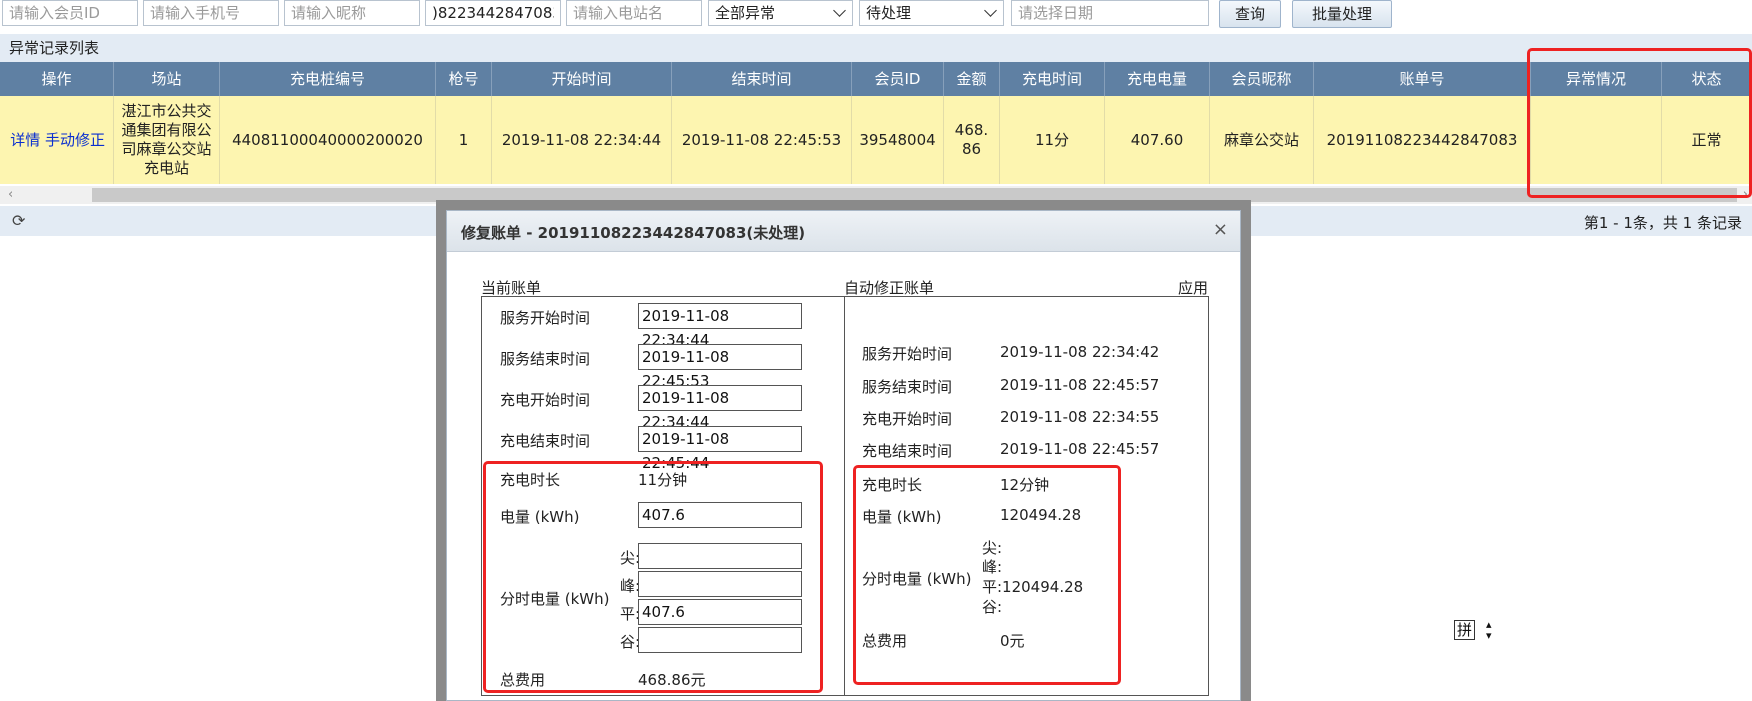  What do you see at coordinates (75, 140) in the screenshot?
I see `manual-fix-link: 手动修正` at bounding box center [75, 140].